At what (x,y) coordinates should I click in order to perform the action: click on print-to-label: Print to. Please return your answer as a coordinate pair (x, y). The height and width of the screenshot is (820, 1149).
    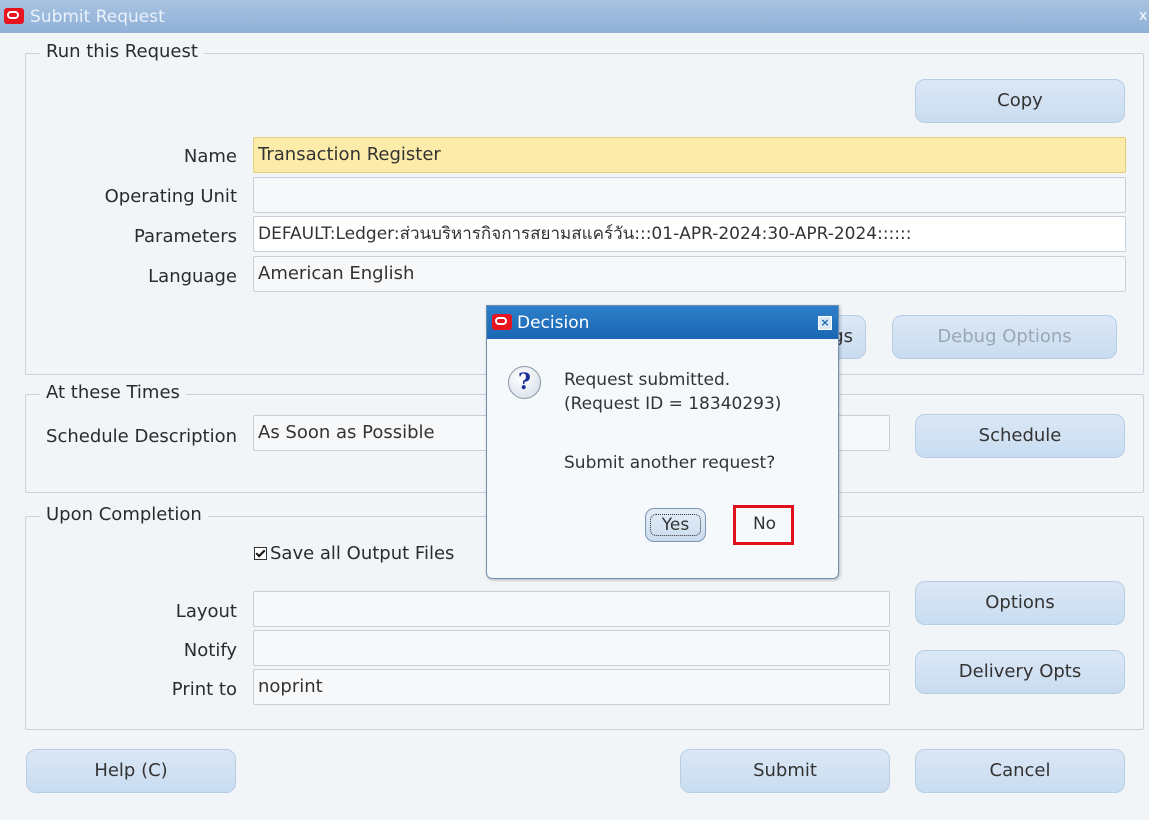
    Looking at the image, I should click on (204, 689).